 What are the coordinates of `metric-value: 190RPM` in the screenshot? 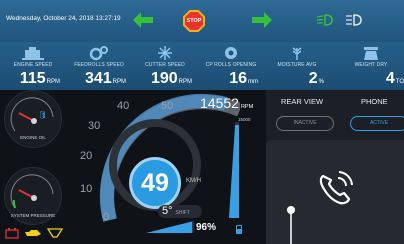 It's located at (171, 78).